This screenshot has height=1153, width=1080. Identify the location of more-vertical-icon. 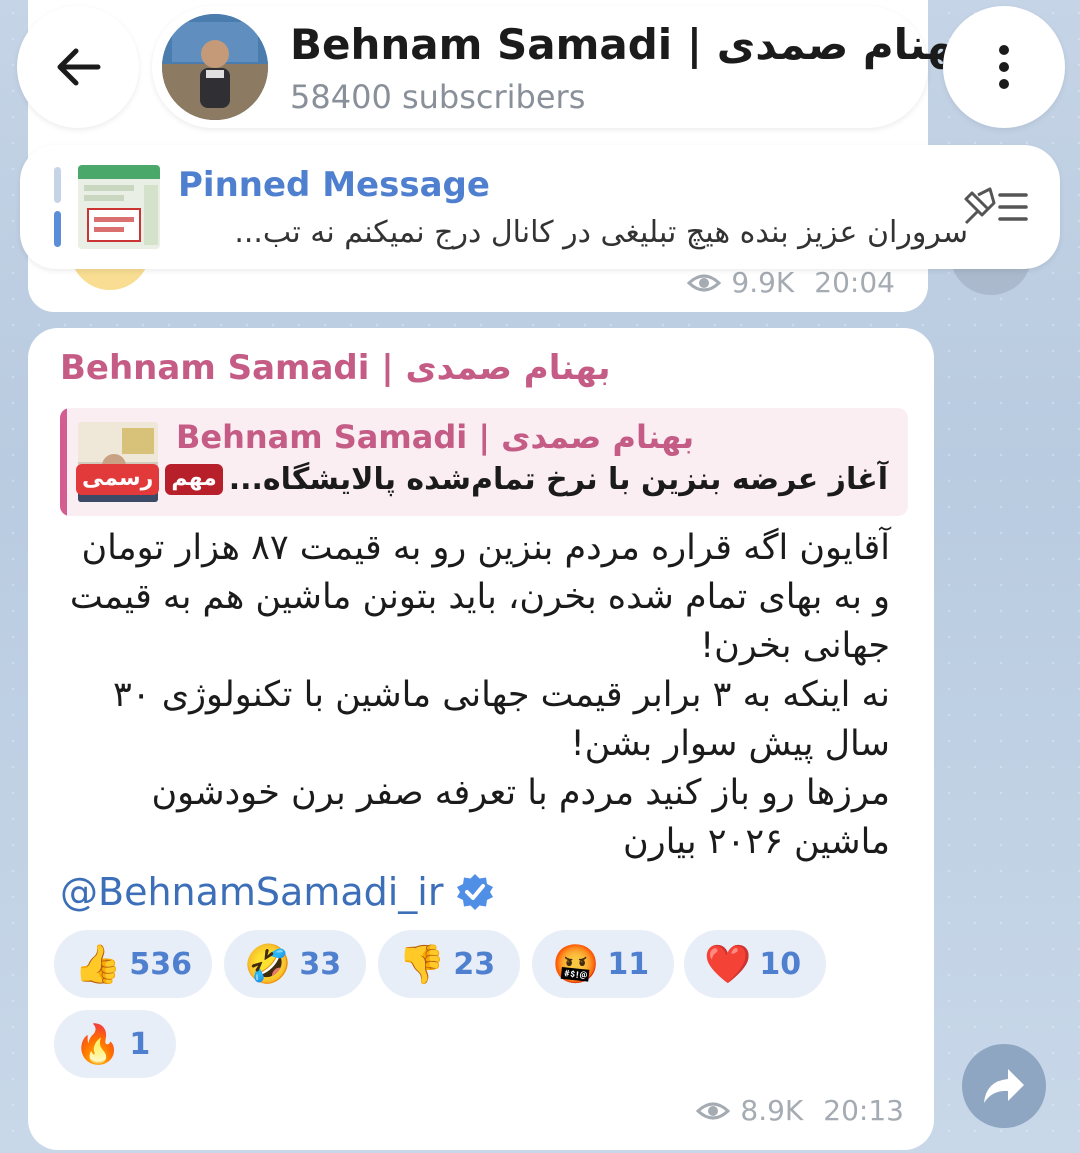
(1004, 67).